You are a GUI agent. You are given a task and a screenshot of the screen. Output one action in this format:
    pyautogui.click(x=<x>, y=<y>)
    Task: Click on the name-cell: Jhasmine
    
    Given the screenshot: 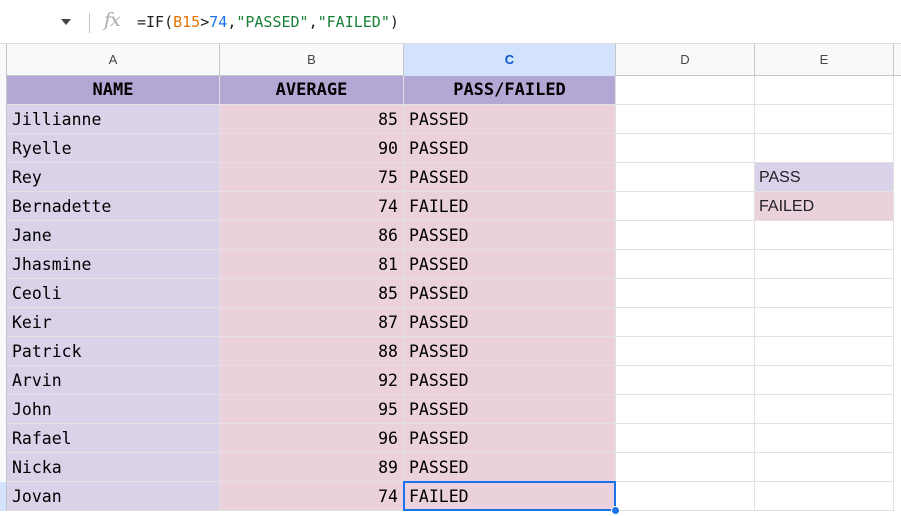 What is the action you would take?
    pyautogui.click(x=113, y=264)
    